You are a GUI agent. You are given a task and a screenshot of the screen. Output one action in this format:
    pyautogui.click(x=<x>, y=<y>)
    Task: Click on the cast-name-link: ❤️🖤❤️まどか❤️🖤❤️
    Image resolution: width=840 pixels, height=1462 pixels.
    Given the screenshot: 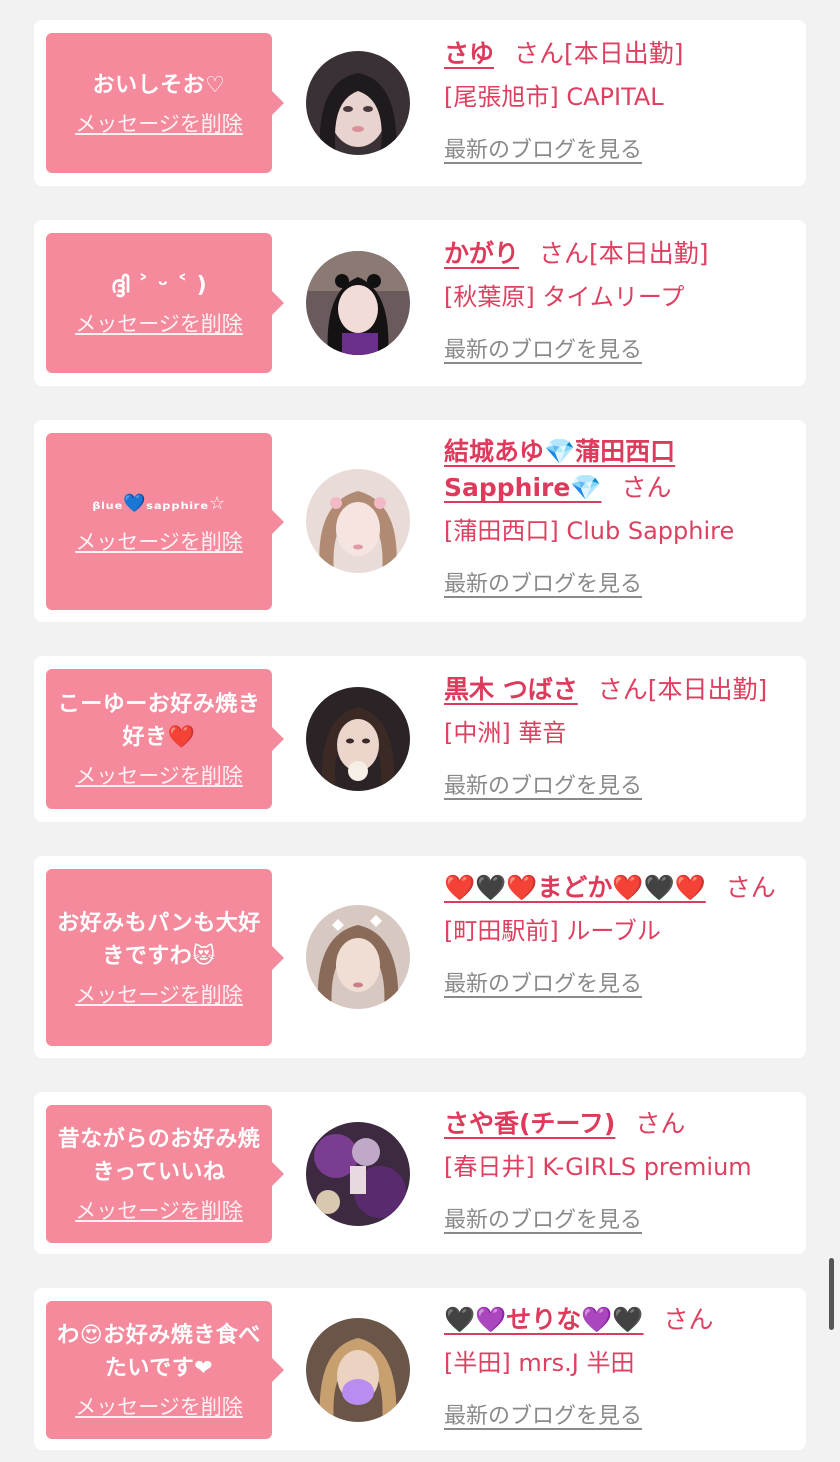 What is the action you would take?
    pyautogui.click(x=575, y=887)
    